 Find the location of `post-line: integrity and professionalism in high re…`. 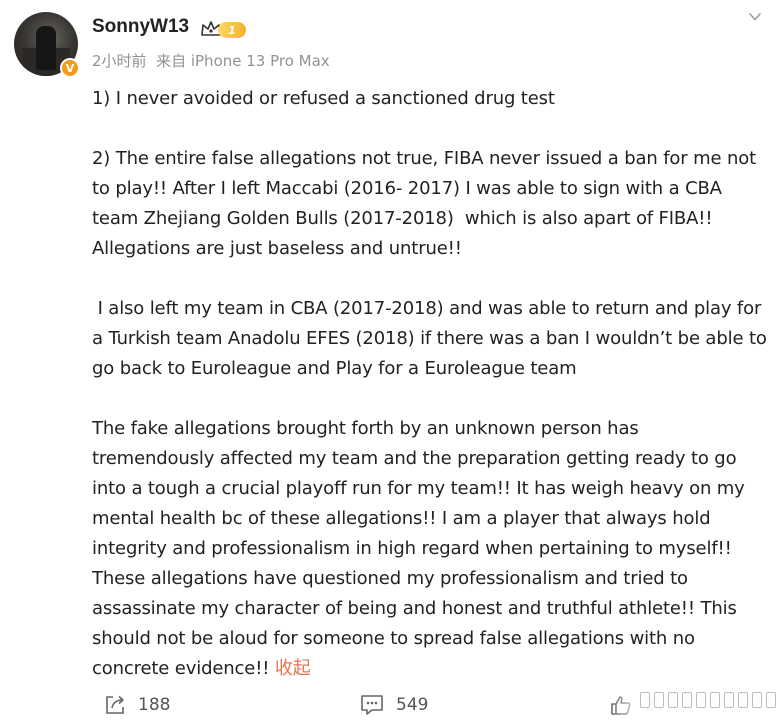

post-line: integrity and professionalism in high re… is located at coordinates (412, 548).